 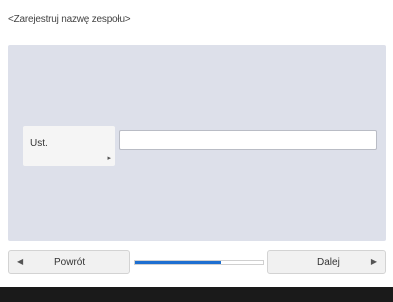 I want to click on setting-label-button: Ust. ▸, so click(x=69, y=146).